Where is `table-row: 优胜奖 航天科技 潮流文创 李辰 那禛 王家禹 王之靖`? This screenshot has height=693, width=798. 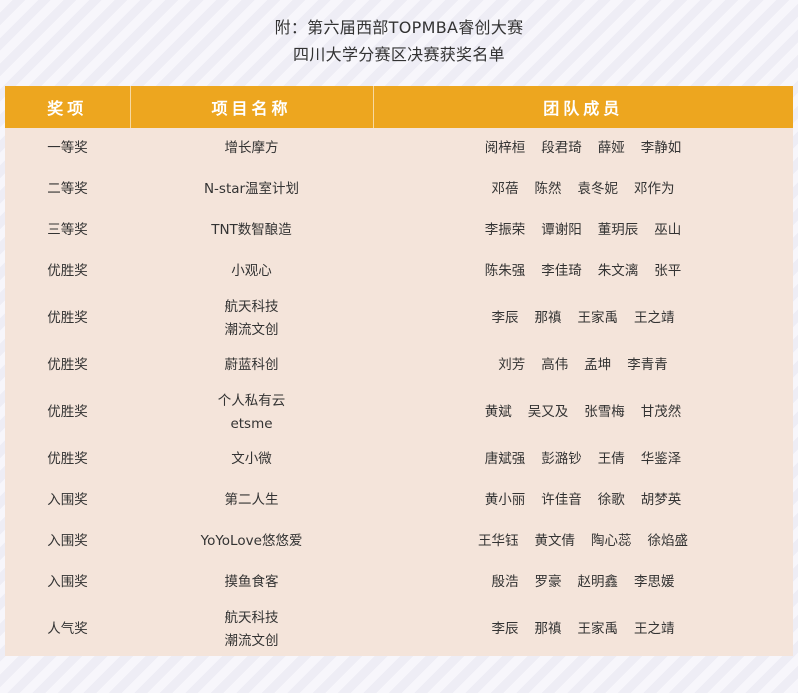 table-row: 优胜奖 航天科技 潮流文创 李辰 那禛 王家禹 王之靖 is located at coordinates (399, 318).